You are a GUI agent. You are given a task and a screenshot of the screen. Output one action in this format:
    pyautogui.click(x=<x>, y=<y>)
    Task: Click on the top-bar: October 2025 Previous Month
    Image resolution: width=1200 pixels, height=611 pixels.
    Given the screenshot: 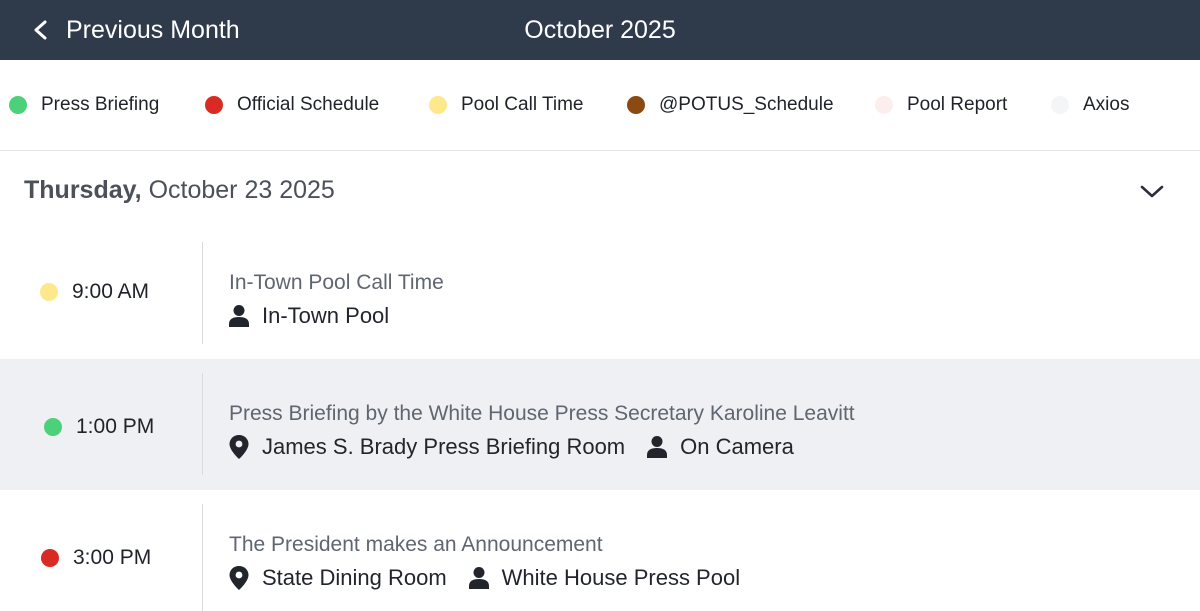 What is the action you would take?
    pyautogui.click(x=600, y=30)
    